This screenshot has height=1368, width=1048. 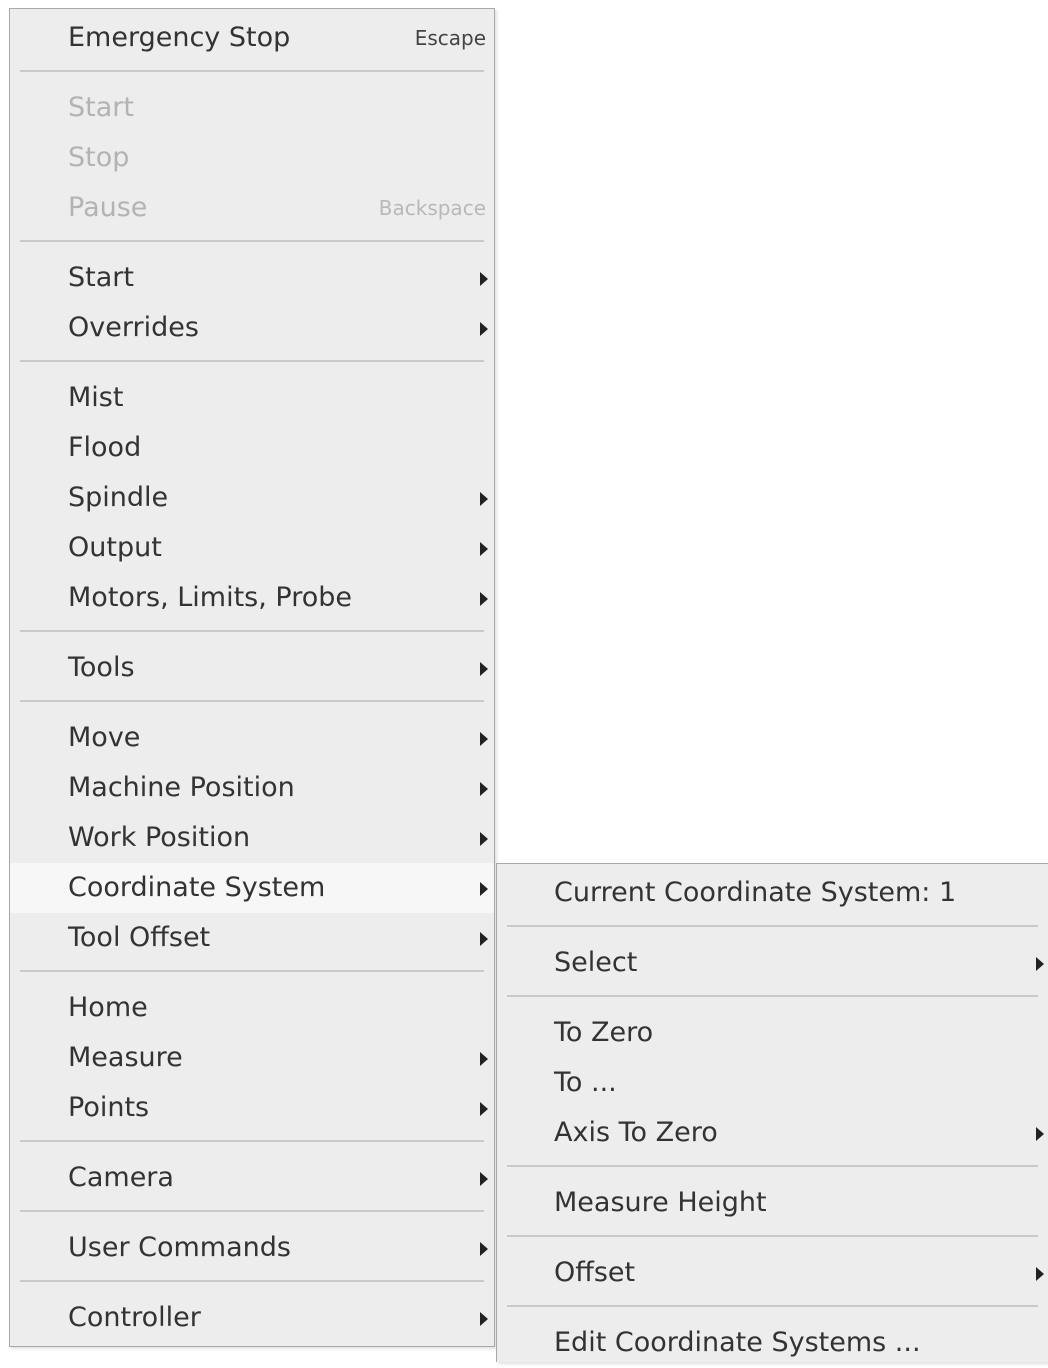 What do you see at coordinates (252, 1318) in the screenshot?
I see `menu-item-controller: Controller` at bounding box center [252, 1318].